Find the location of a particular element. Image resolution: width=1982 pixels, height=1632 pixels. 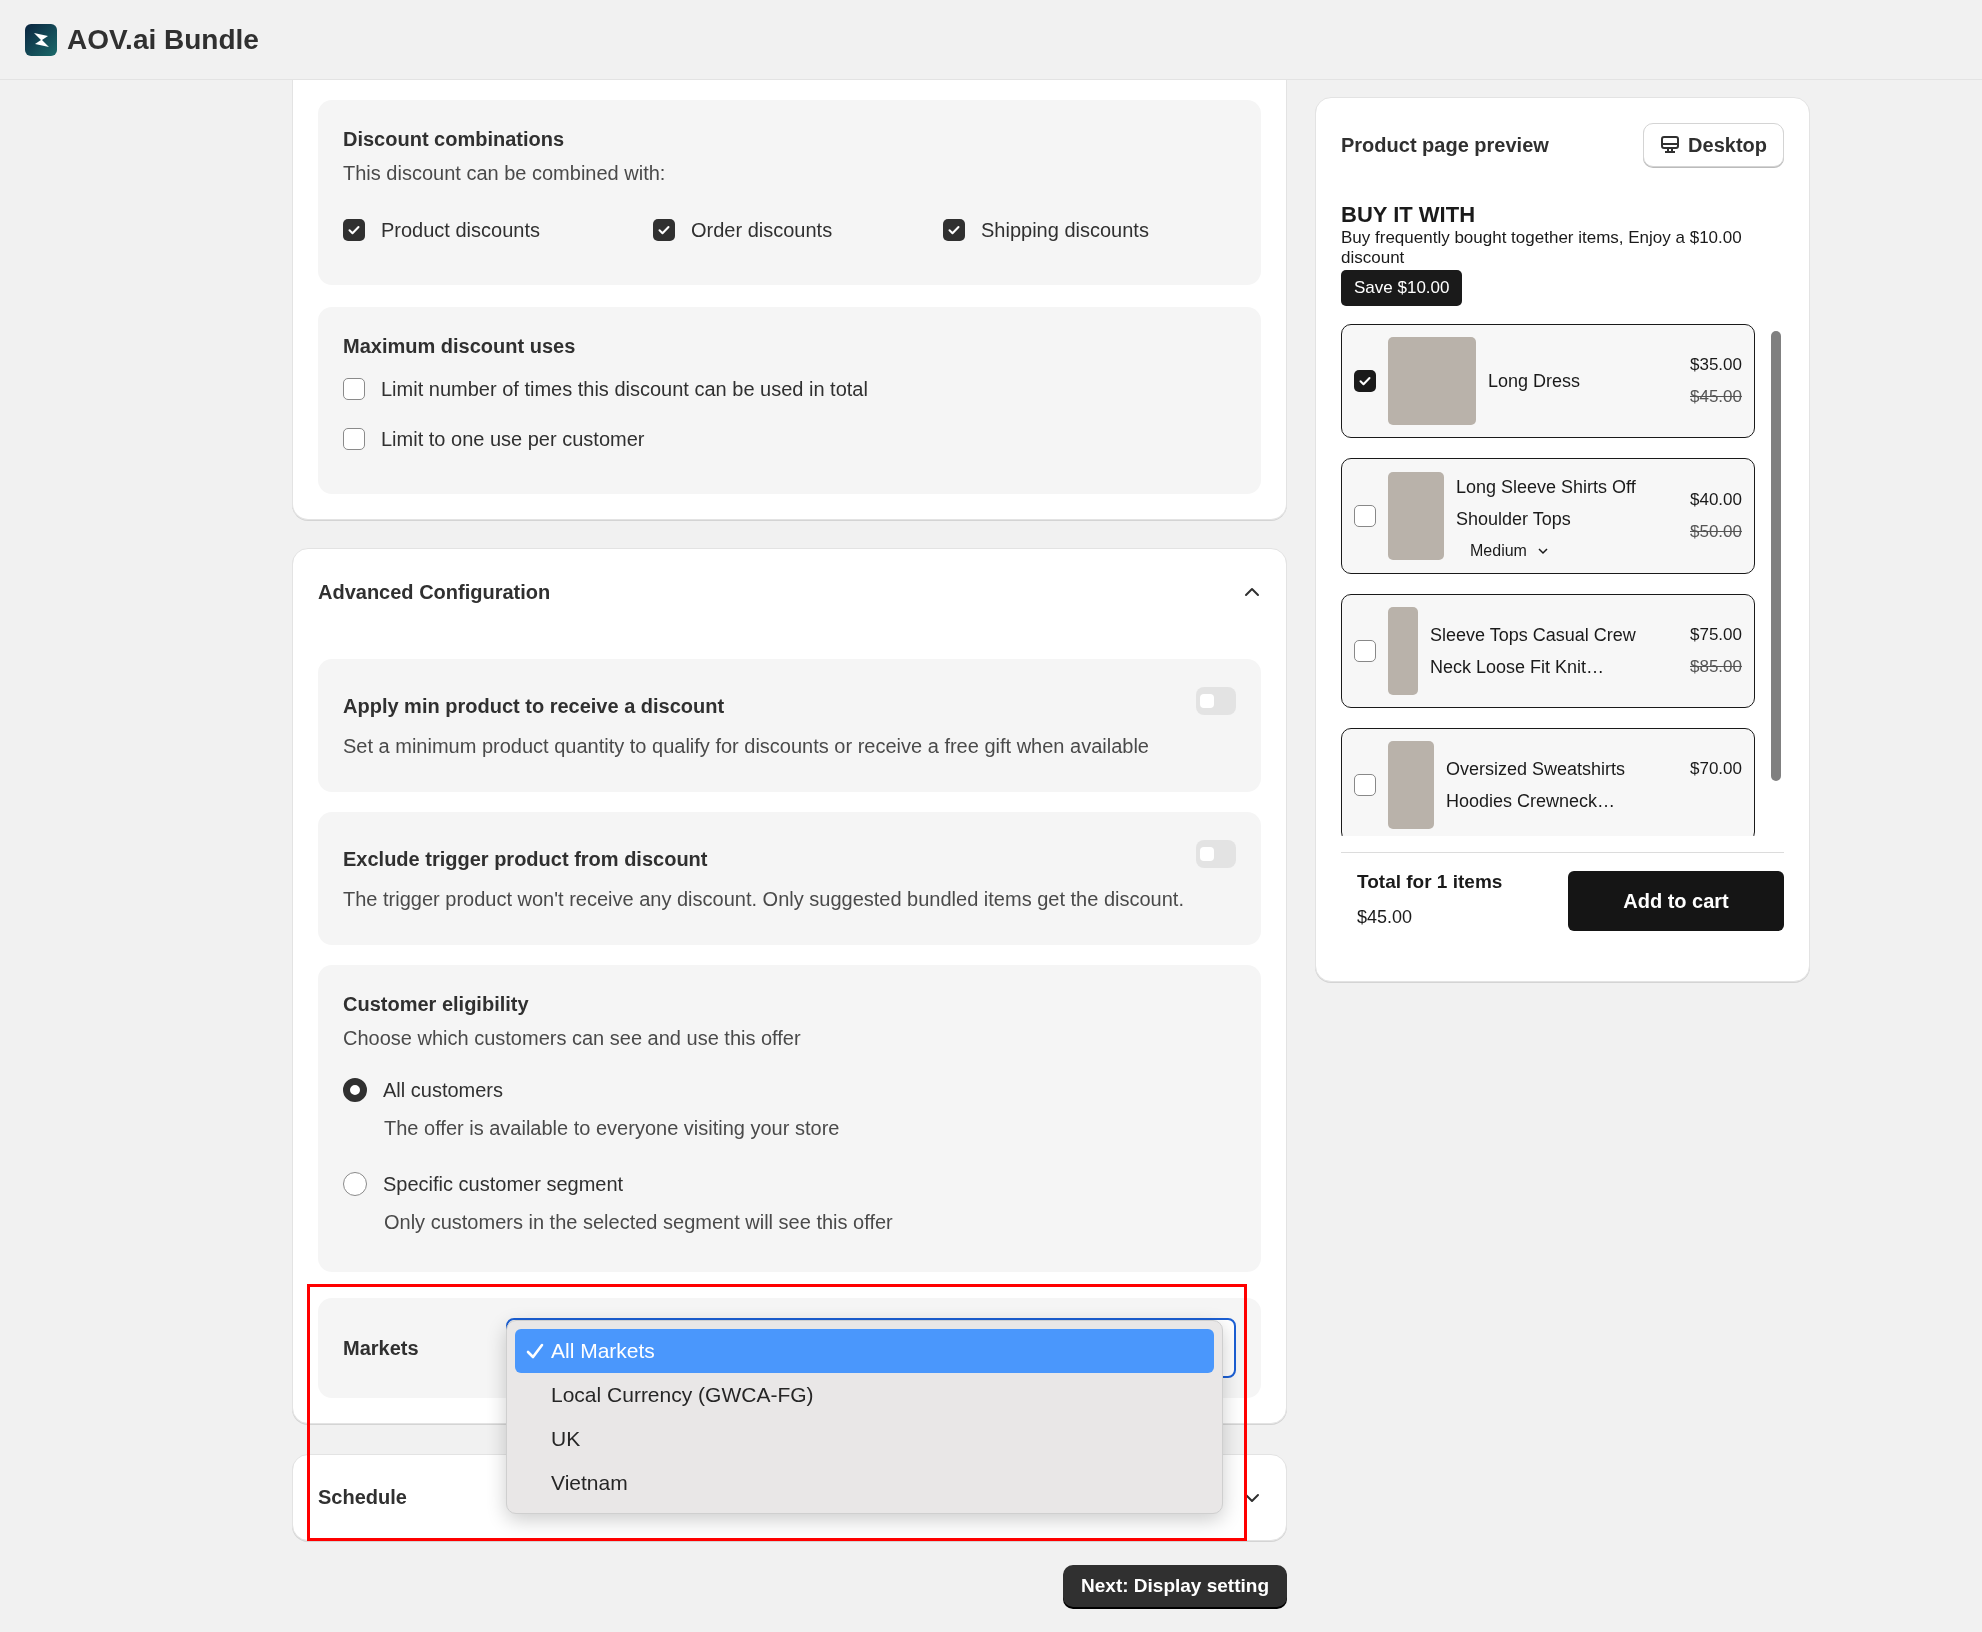

app-logo-icon is located at coordinates (41, 39).